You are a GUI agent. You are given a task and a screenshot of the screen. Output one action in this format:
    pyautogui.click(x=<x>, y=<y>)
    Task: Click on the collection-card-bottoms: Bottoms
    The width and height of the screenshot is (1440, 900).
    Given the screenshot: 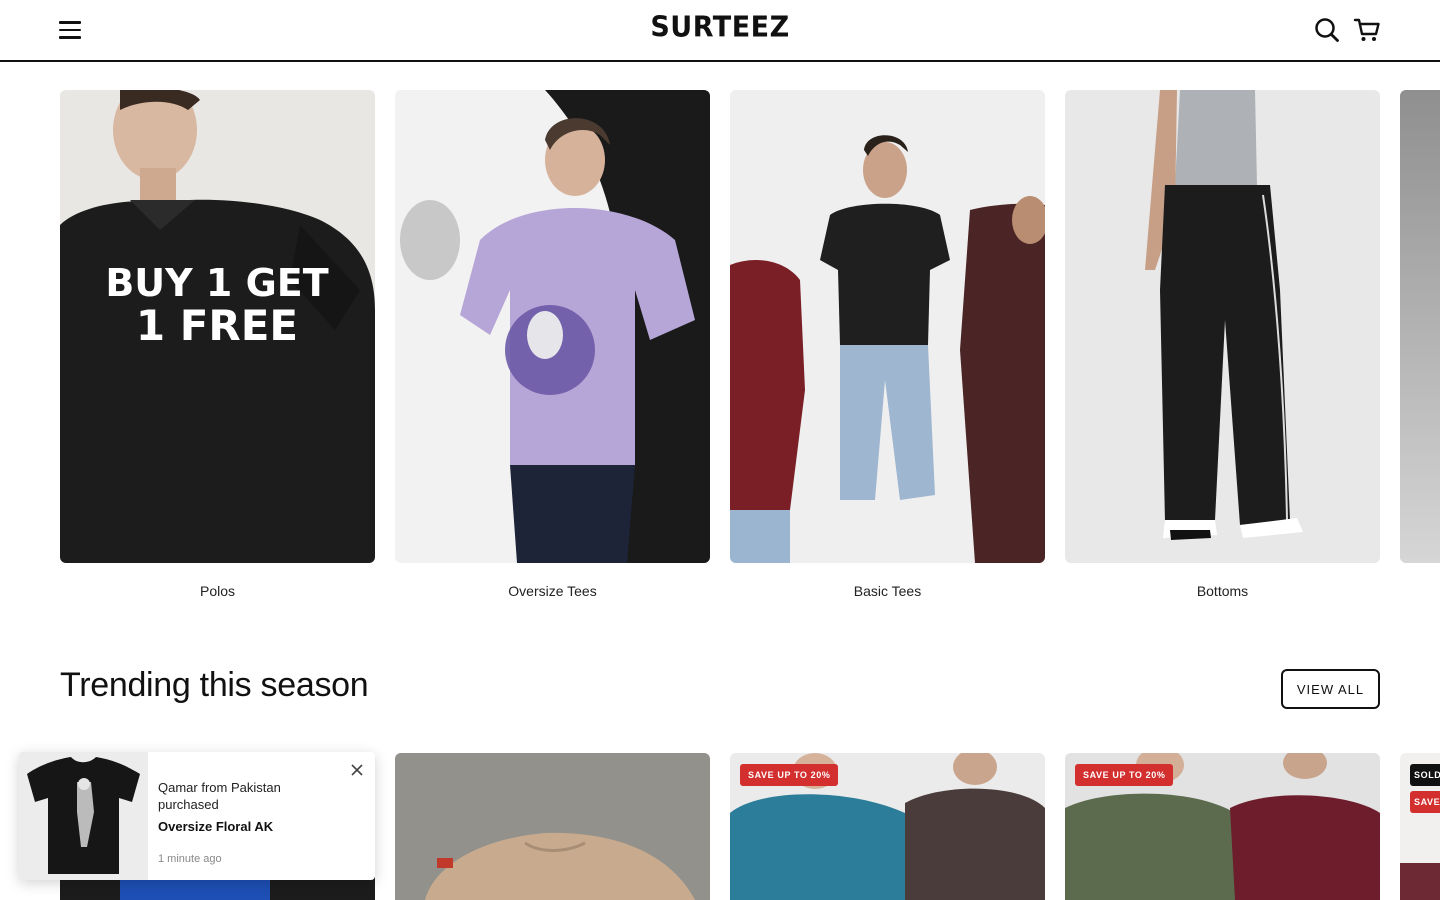 What is the action you would take?
    pyautogui.click(x=1222, y=344)
    